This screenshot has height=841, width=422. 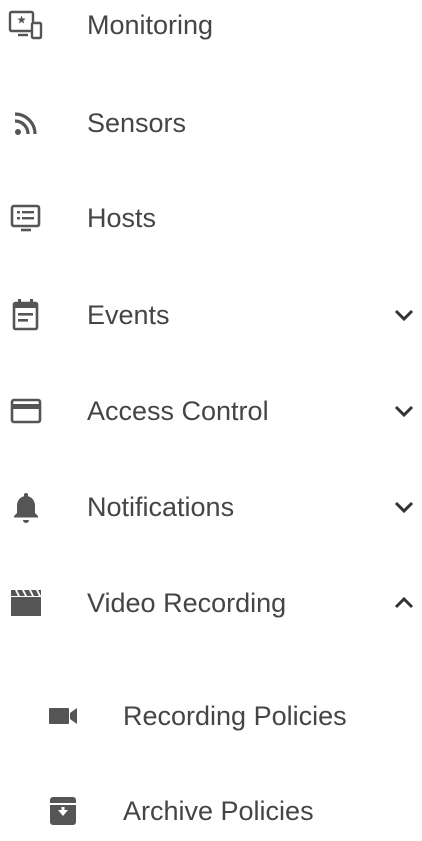 What do you see at coordinates (122, 218) in the screenshot?
I see `nav-item-label: Hosts` at bounding box center [122, 218].